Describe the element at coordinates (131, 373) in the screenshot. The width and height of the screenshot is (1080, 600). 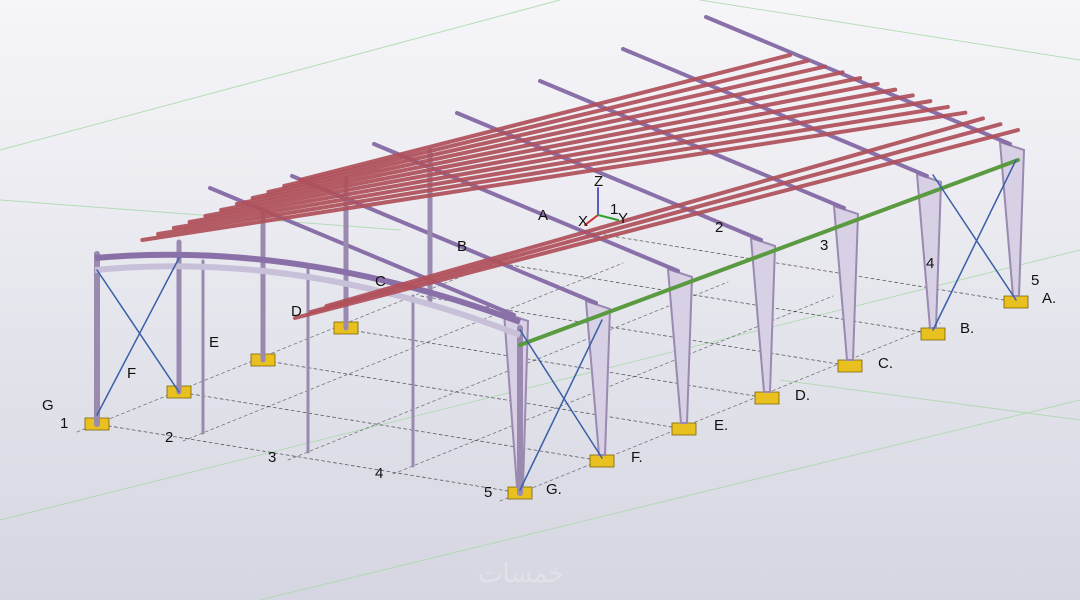
I see `grid-letter-label: F` at that location.